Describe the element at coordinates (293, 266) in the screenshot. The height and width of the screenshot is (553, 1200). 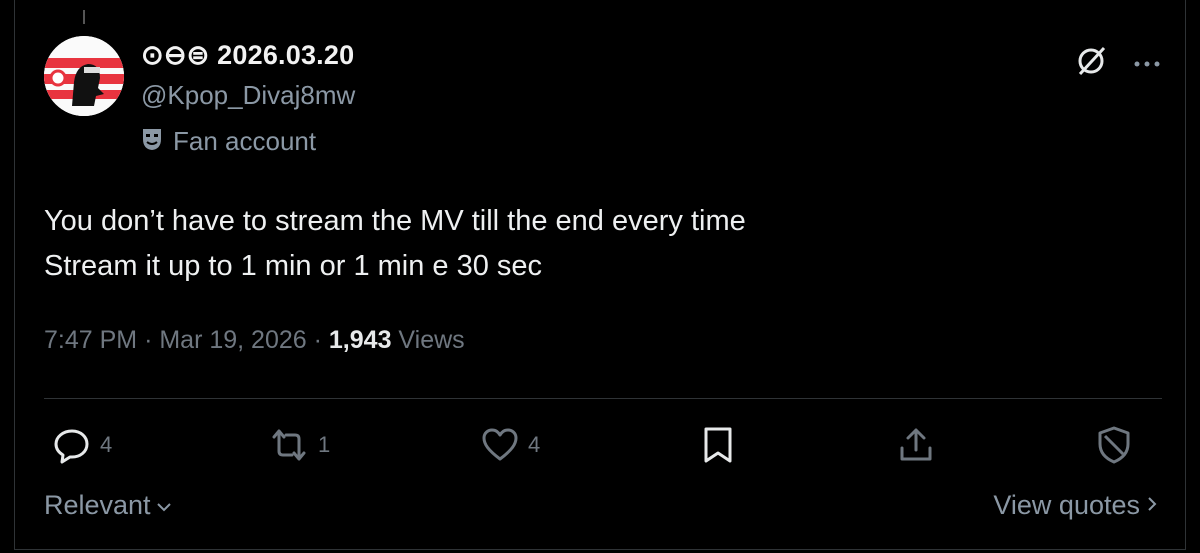
I see `post-text-line: Stream it up to 1 min or 1 min e 30 sec` at that location.